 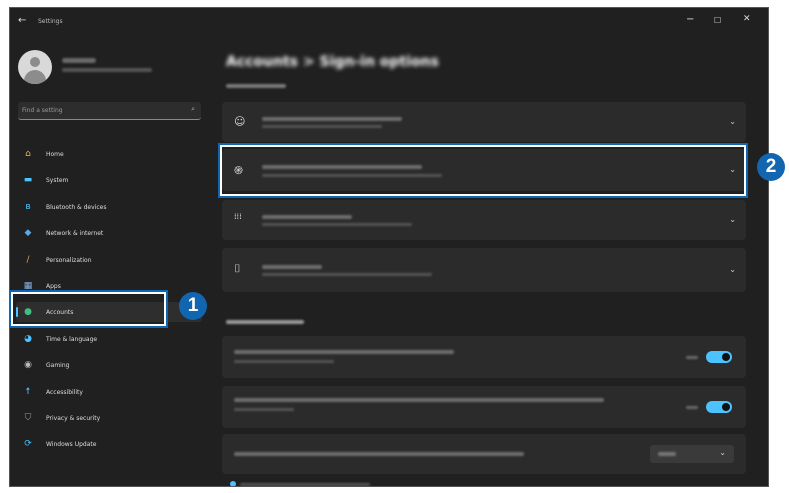 I want to click on callout-number-2: 2, so click(x=771, y=167).